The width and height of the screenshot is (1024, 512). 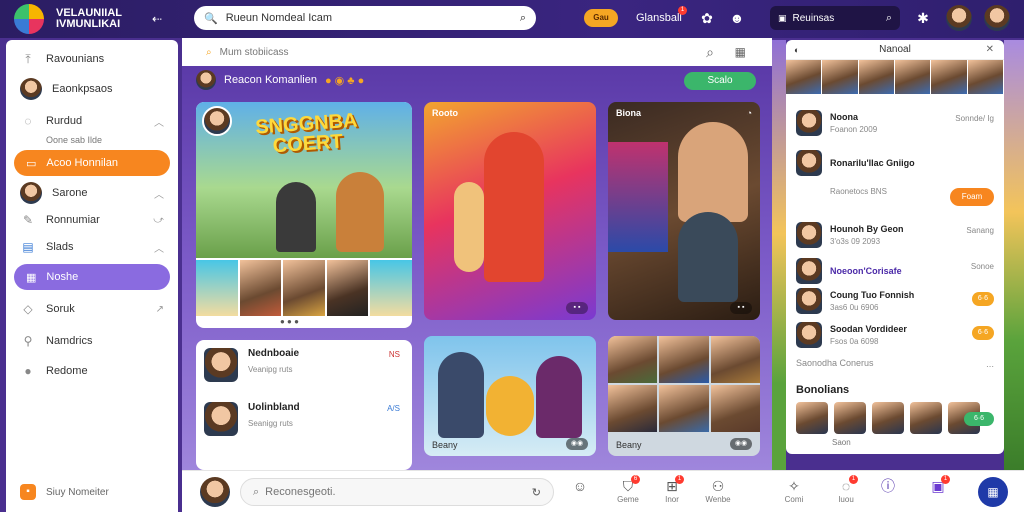 What do you see at coordinates (993, 492) in the screenshot?
I see `app-grid-button: ▦` at bounding box center [993, 492].